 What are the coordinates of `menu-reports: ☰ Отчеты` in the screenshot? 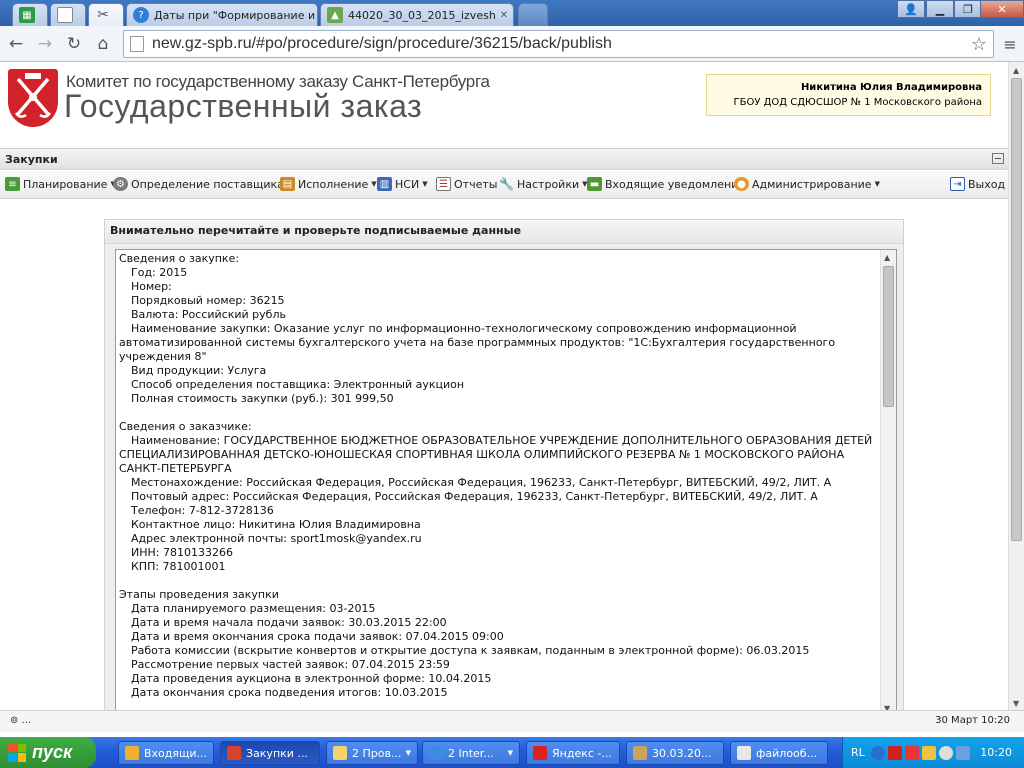 It's located at (466, 184).